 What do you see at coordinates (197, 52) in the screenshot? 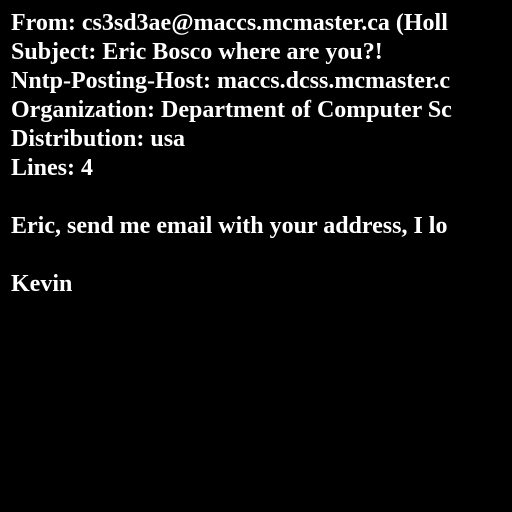
I see `header-subject: Subject: Eric Bosco where are you?!` at bounding box center [197, 52].